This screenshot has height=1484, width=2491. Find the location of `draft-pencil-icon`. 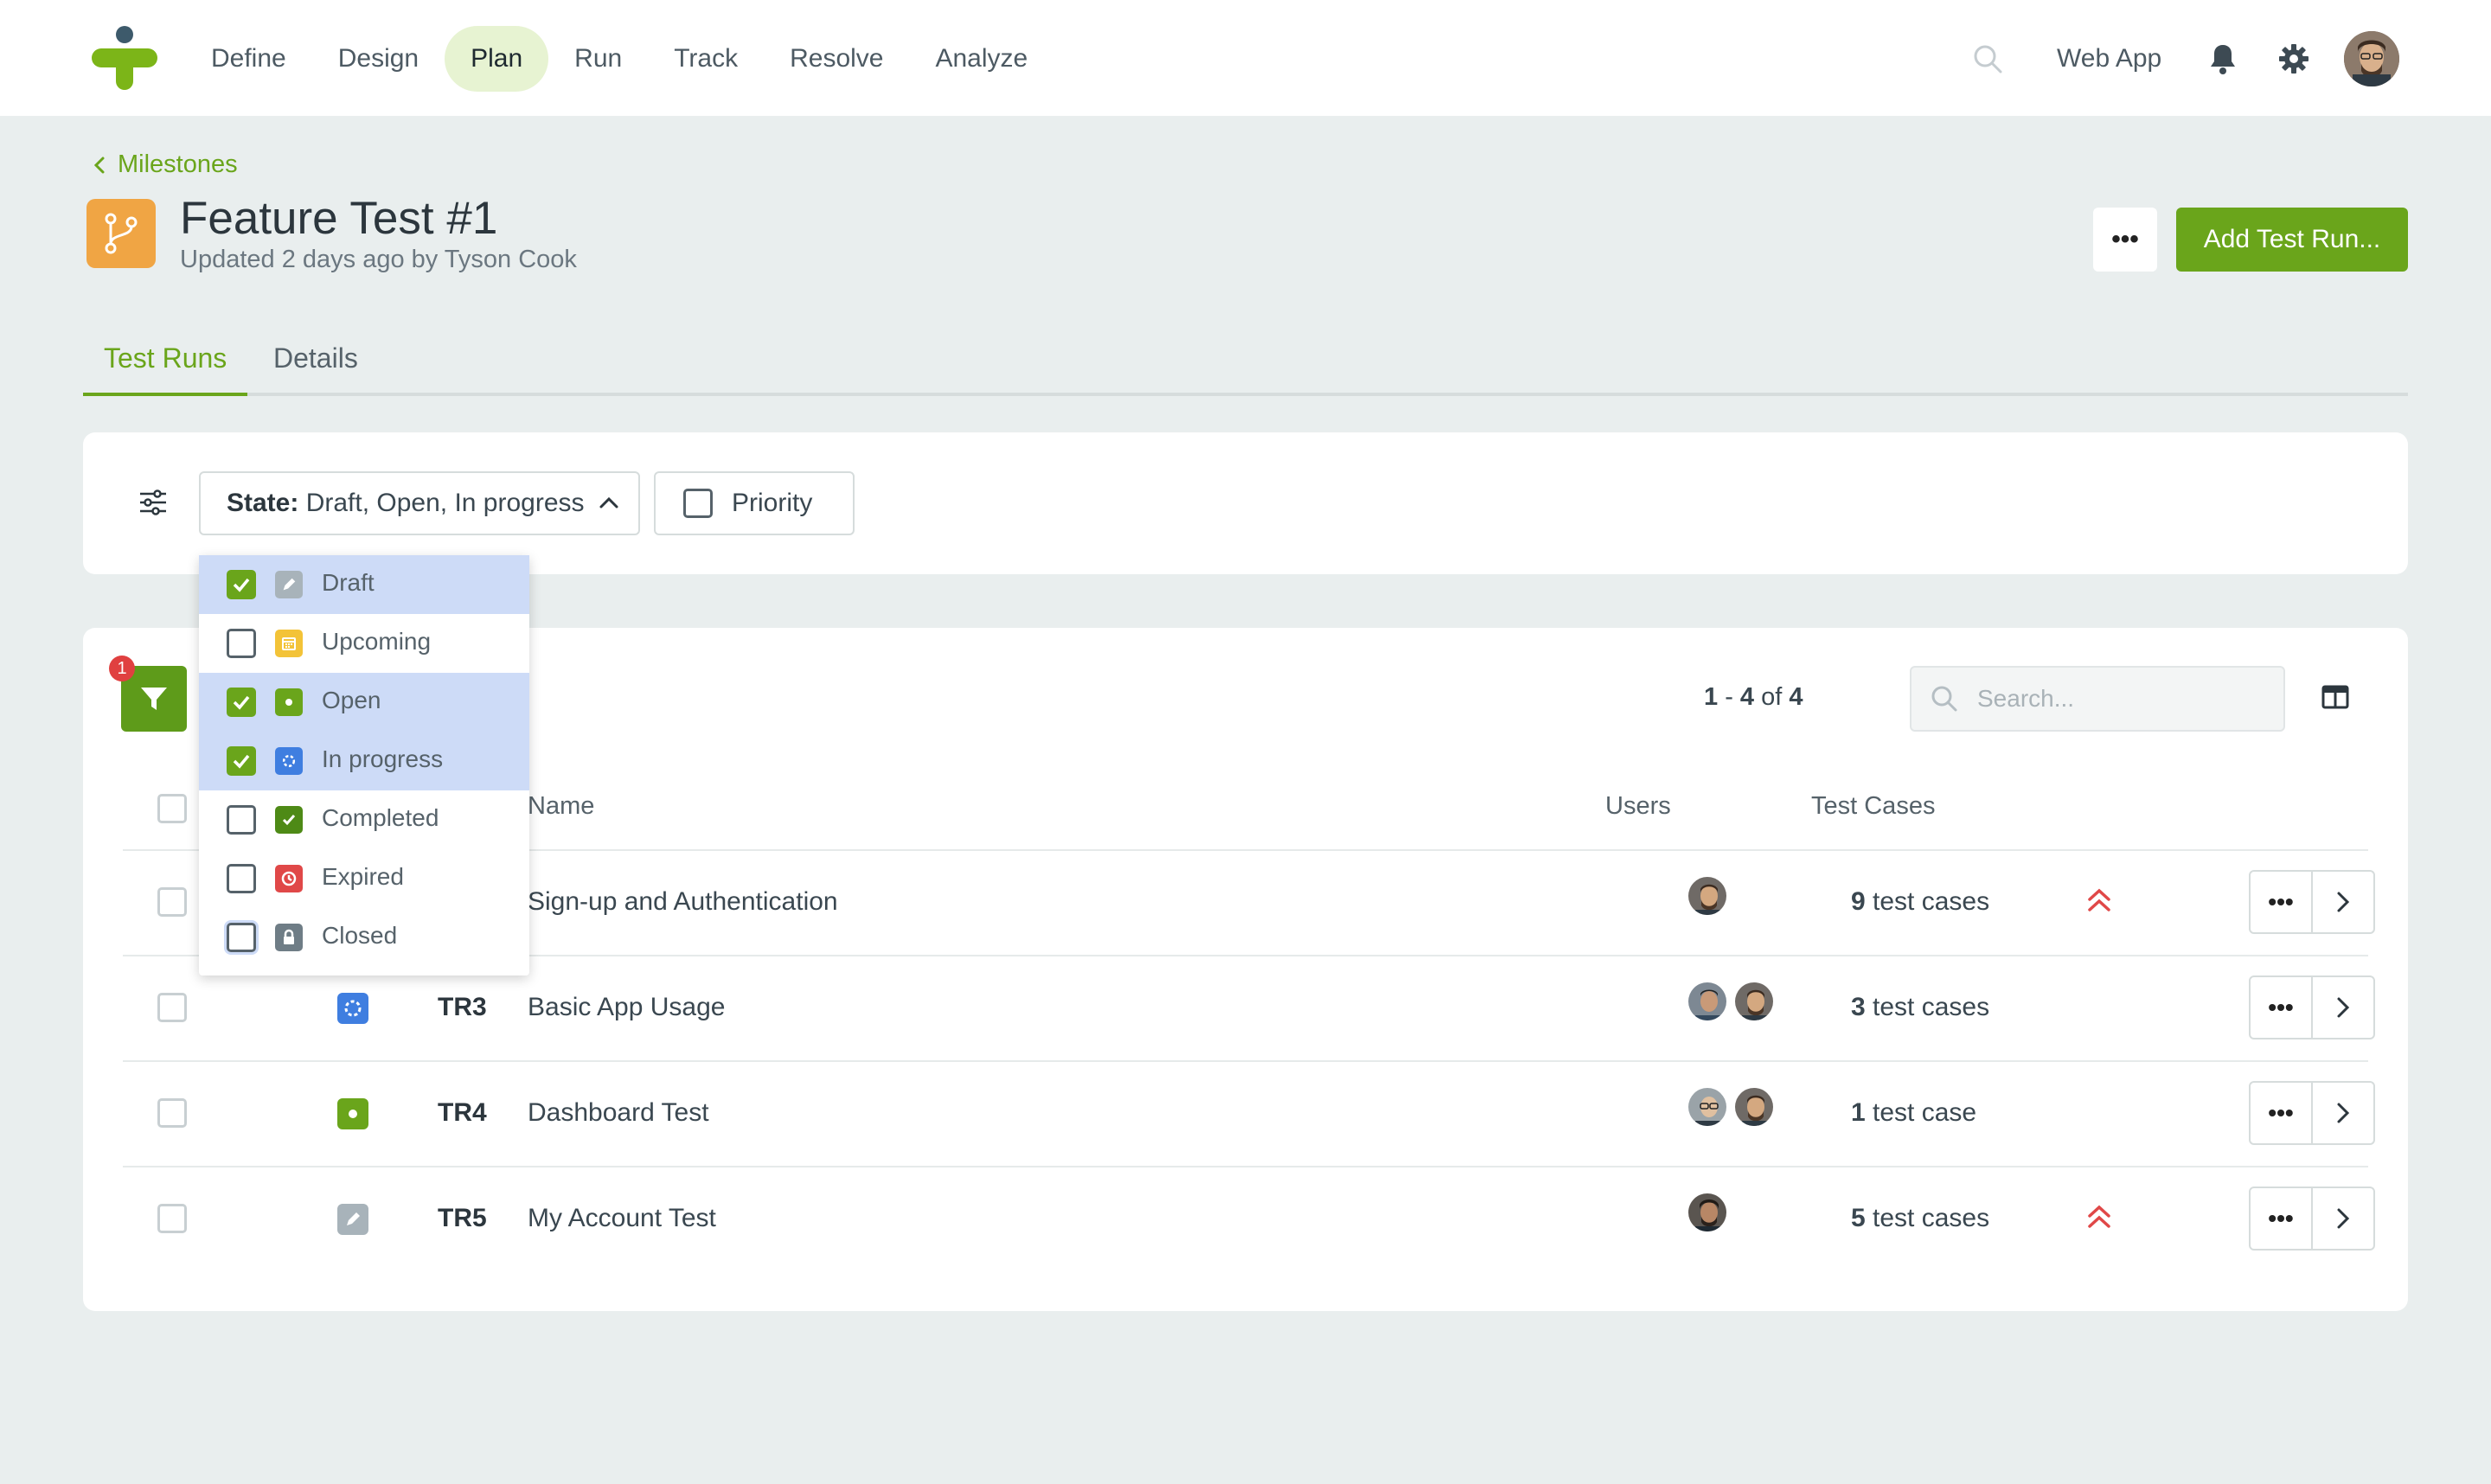

draft-pencil-icon is located at coordinates (289, 584).